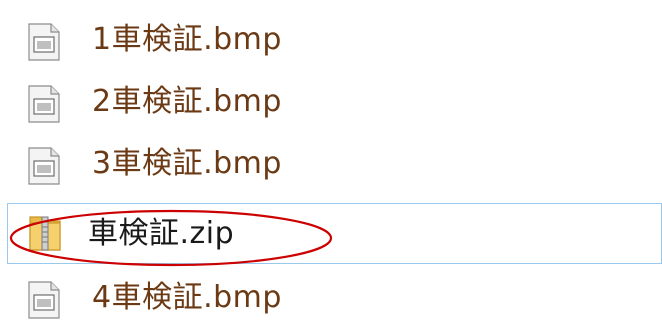 Image resolution: width=662 pixels, height=326 pixels. What do you see at coordinates (45, 233) in the screenshot?
I see `zip-folder-icon` at bounding box center [45, 233].